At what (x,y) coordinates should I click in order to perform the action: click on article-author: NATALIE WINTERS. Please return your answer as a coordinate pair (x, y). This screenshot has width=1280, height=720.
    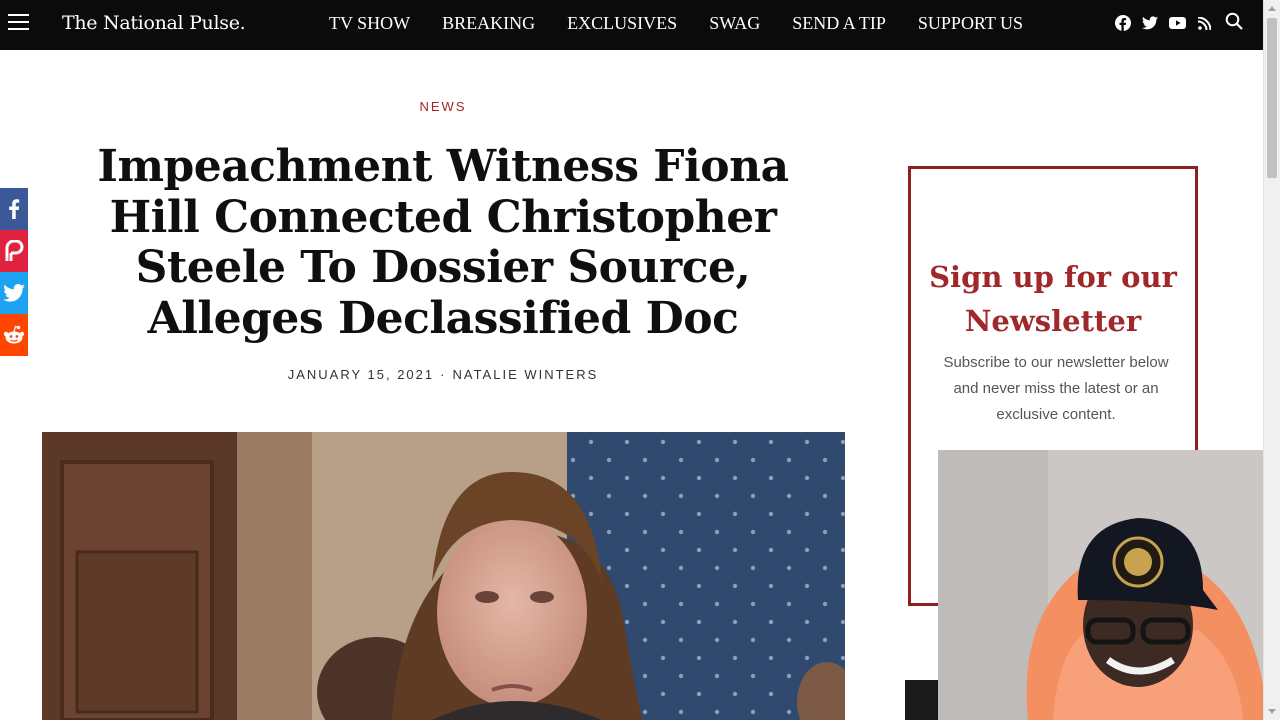
    Looking at the image, I should click on (525, 374).